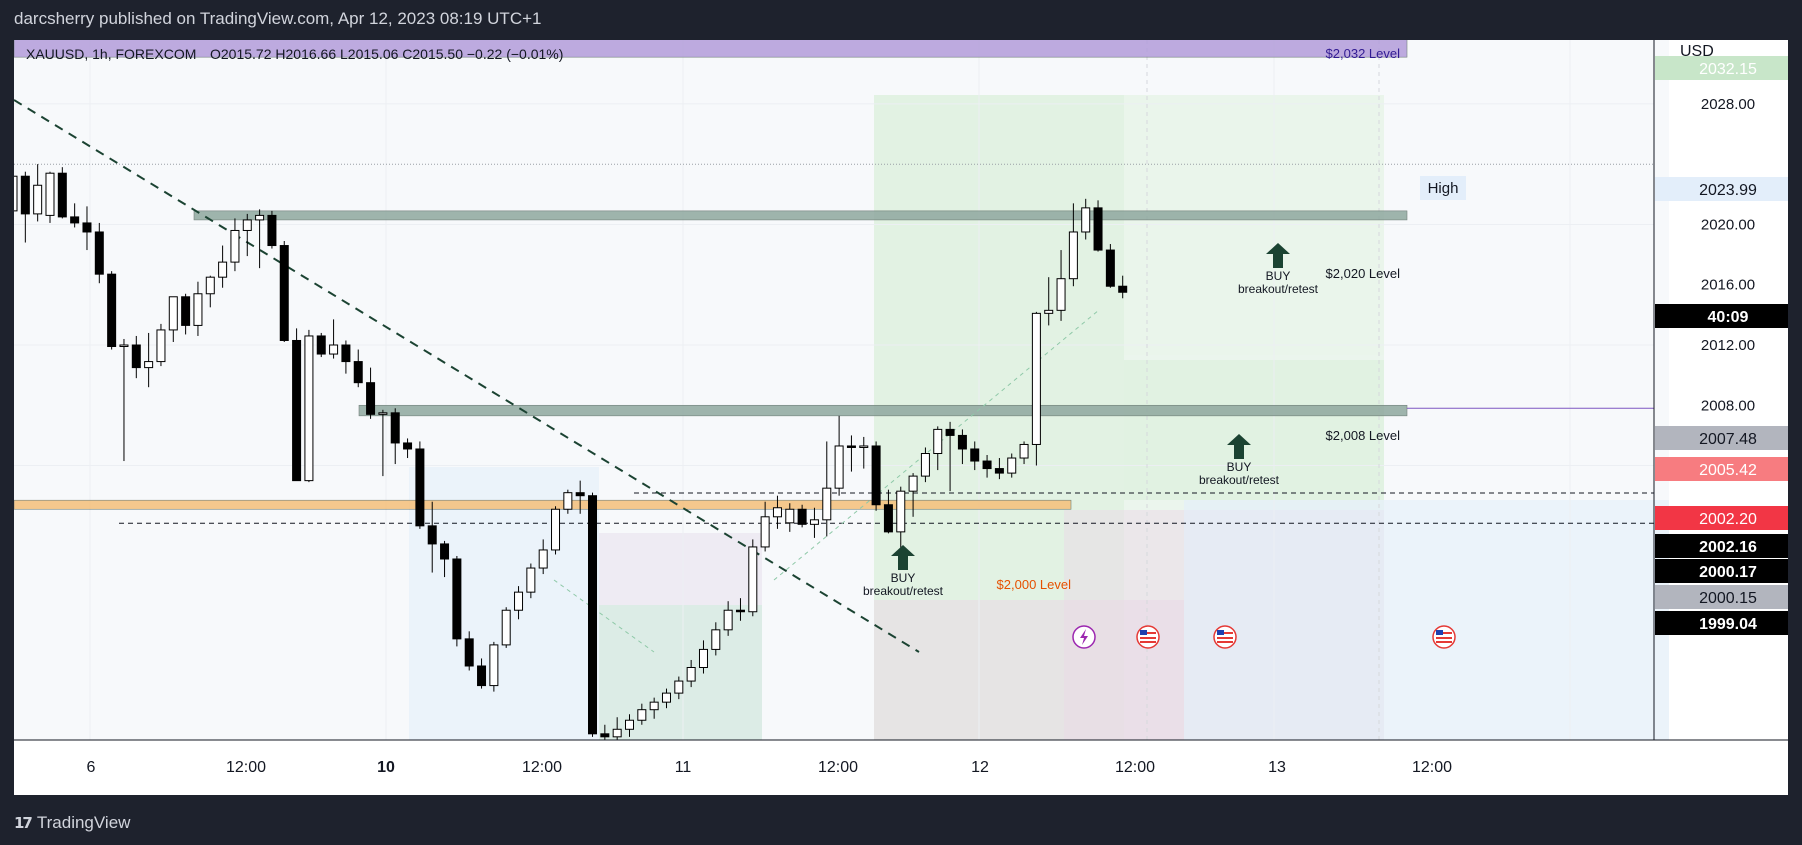  Describe the element at coordinates (1363, 273) in the screenshot. I see `level-2020-label: $2,020 Level` at that location.